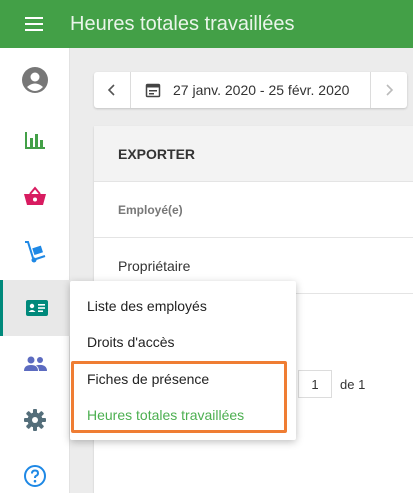 The width and height of the screenshot is (413, 493). I want to click on sidebar-item-inventory, so click(35, 252).